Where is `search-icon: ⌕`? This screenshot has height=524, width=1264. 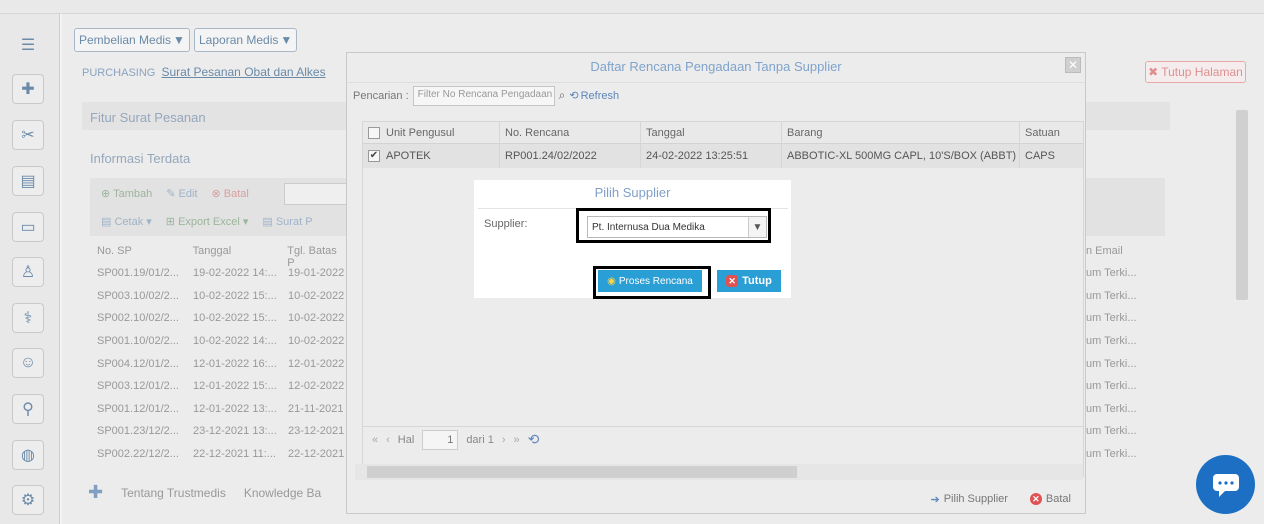
search-icon: ⌕ is located at coordinates (562, 95).